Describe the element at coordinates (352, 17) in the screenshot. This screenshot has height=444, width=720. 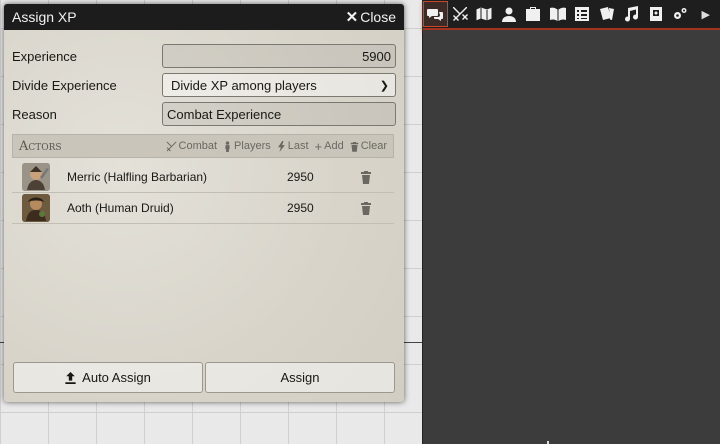
I see `close-icon: ✕` at that location.